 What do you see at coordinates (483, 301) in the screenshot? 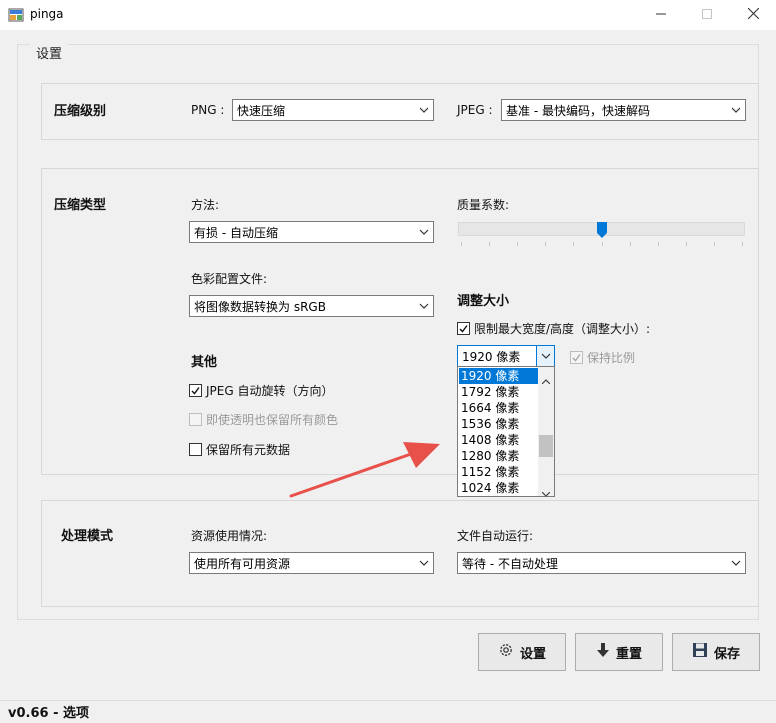
I see `resize-title: 调整大小` at bounding box center [483, 301].